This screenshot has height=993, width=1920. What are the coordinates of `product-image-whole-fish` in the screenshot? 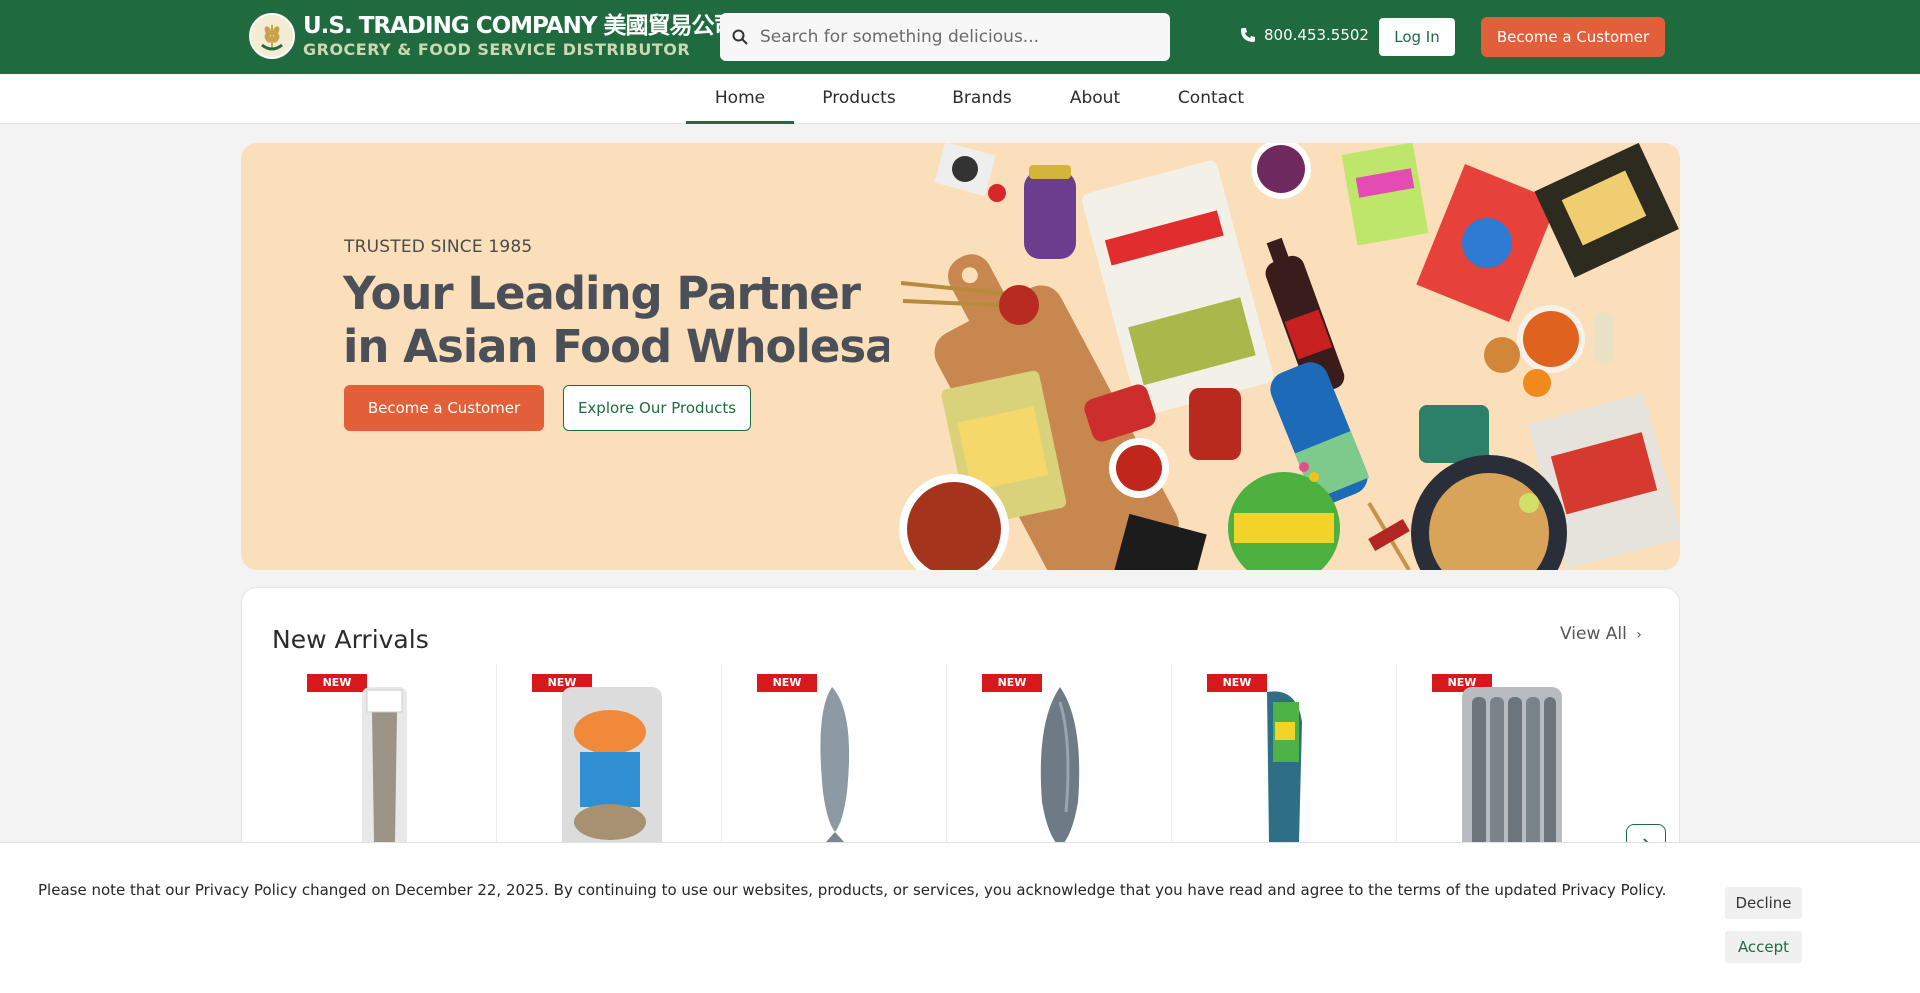 It's located at (835, 767).